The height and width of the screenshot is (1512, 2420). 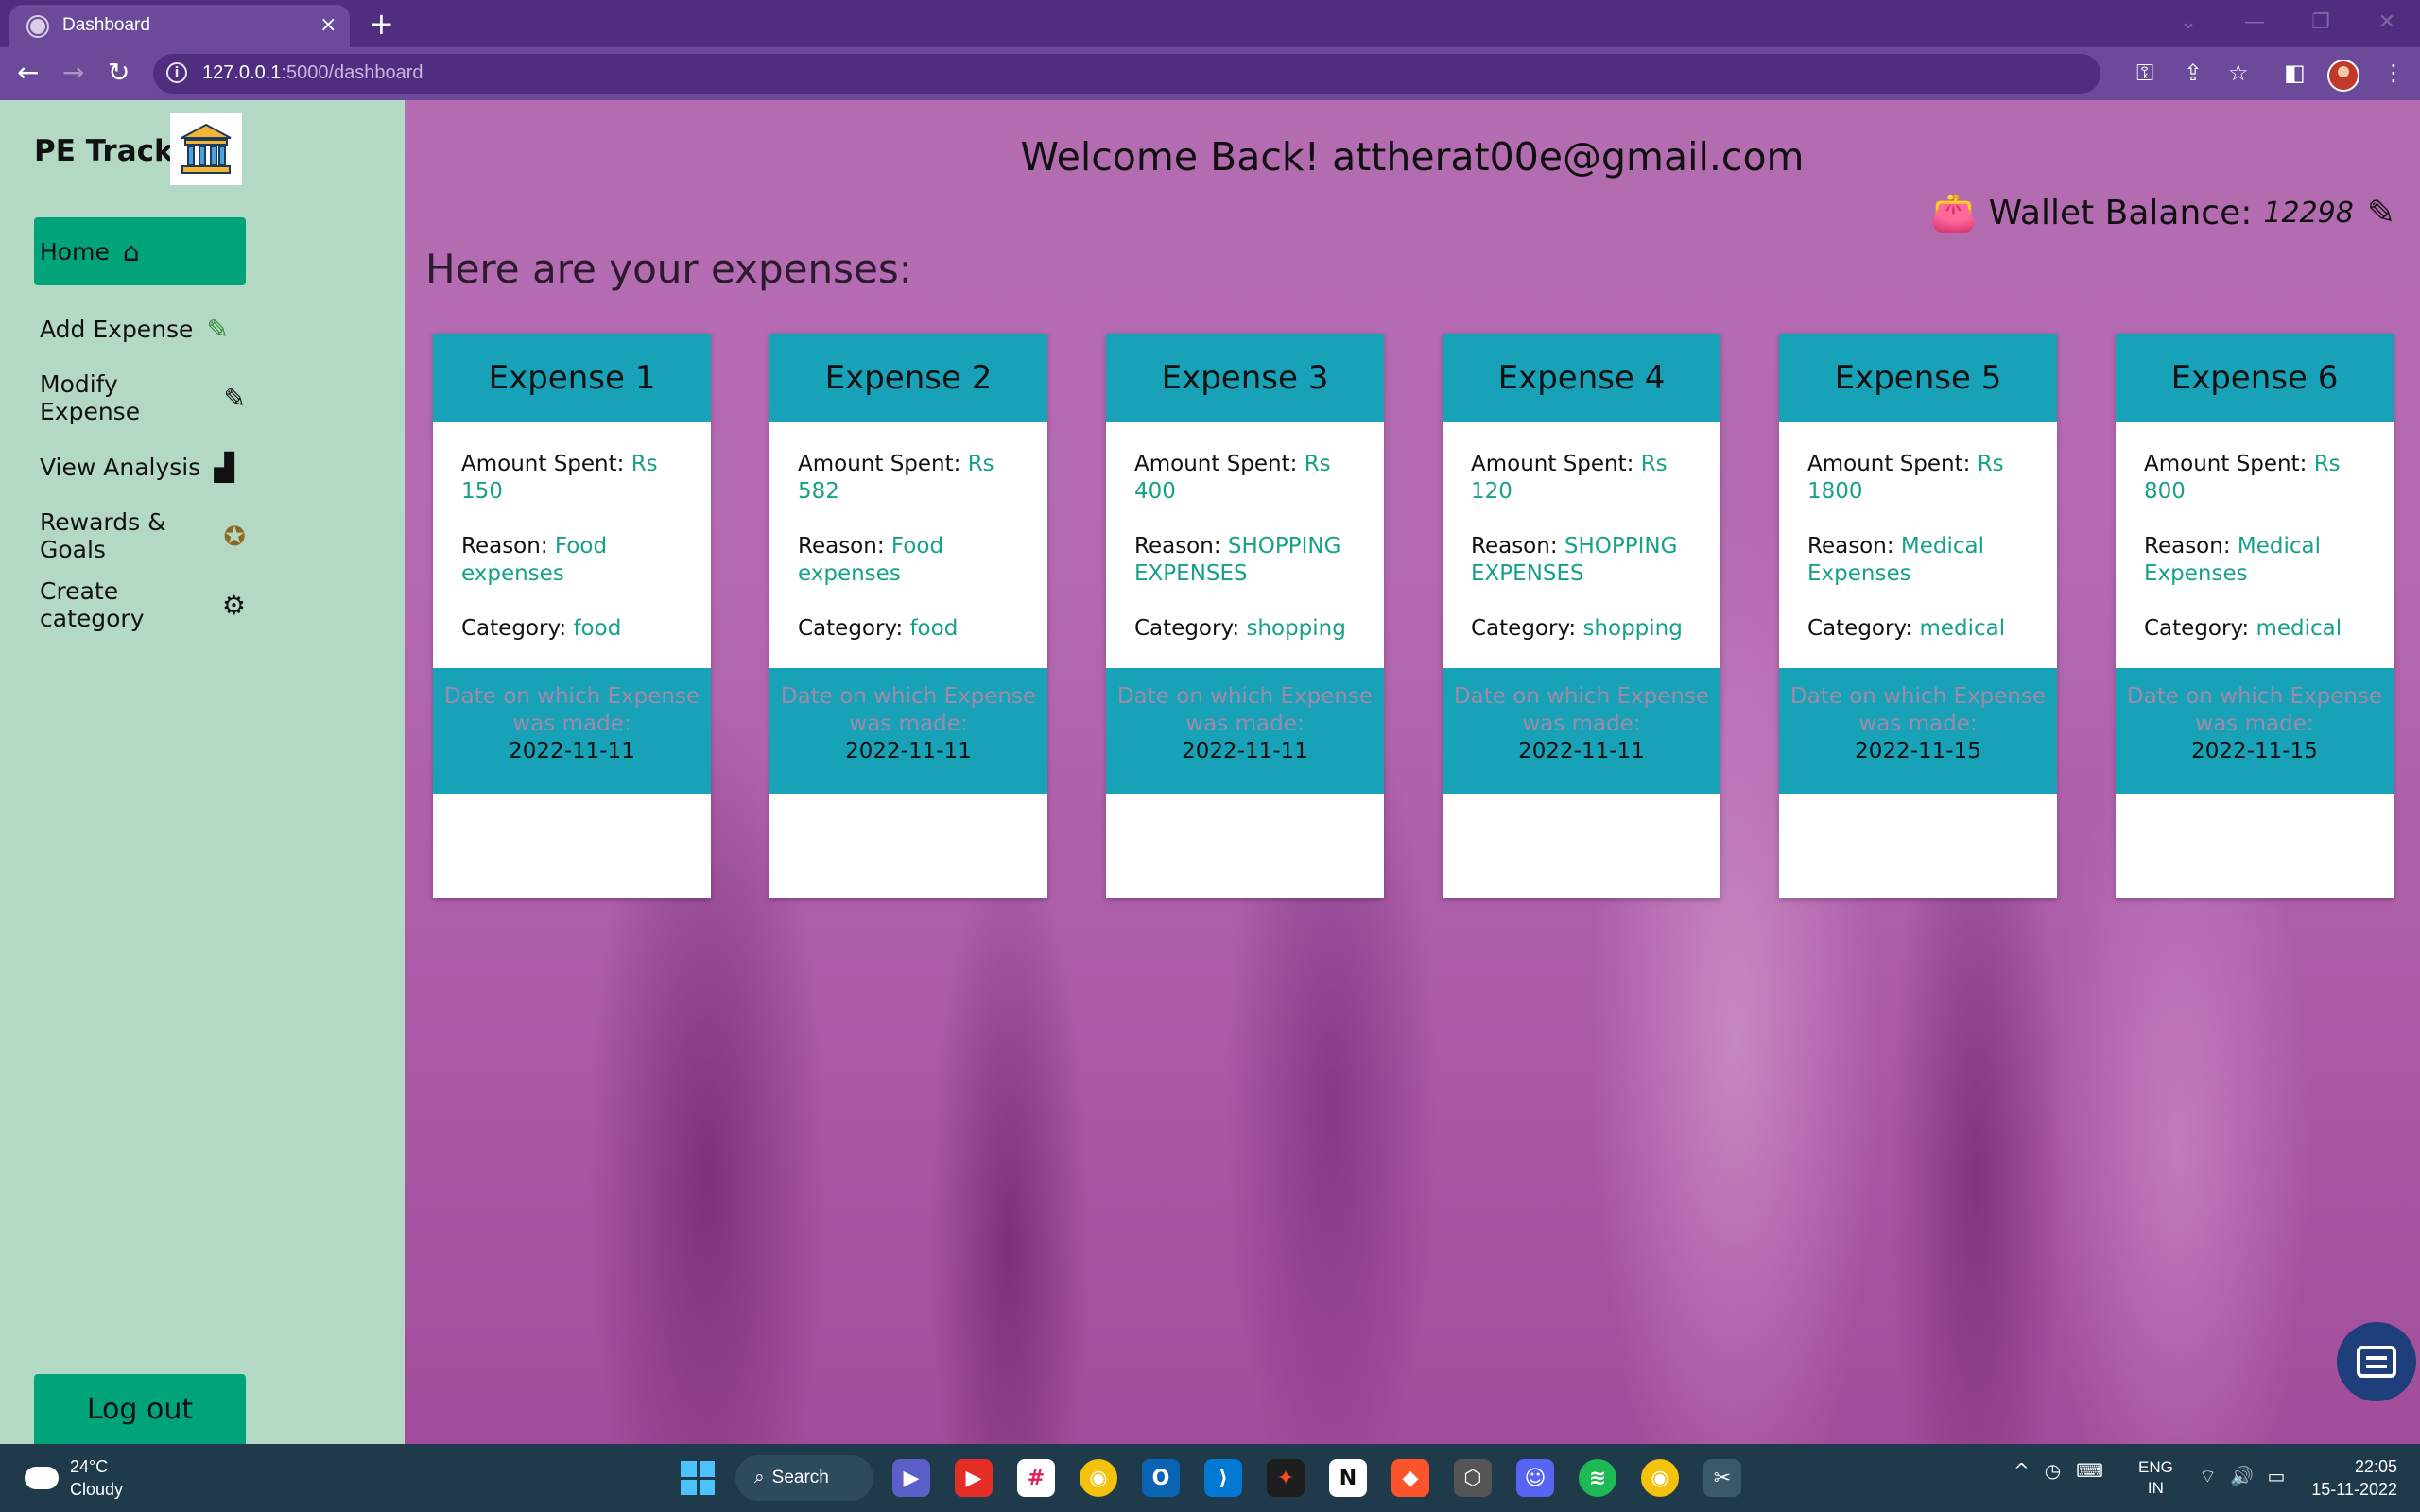 What do you see at coordinates (2208, 1476) in the screenshot?
I see `wifi-icon: ⌔` at bounding box center [2208, 1476].